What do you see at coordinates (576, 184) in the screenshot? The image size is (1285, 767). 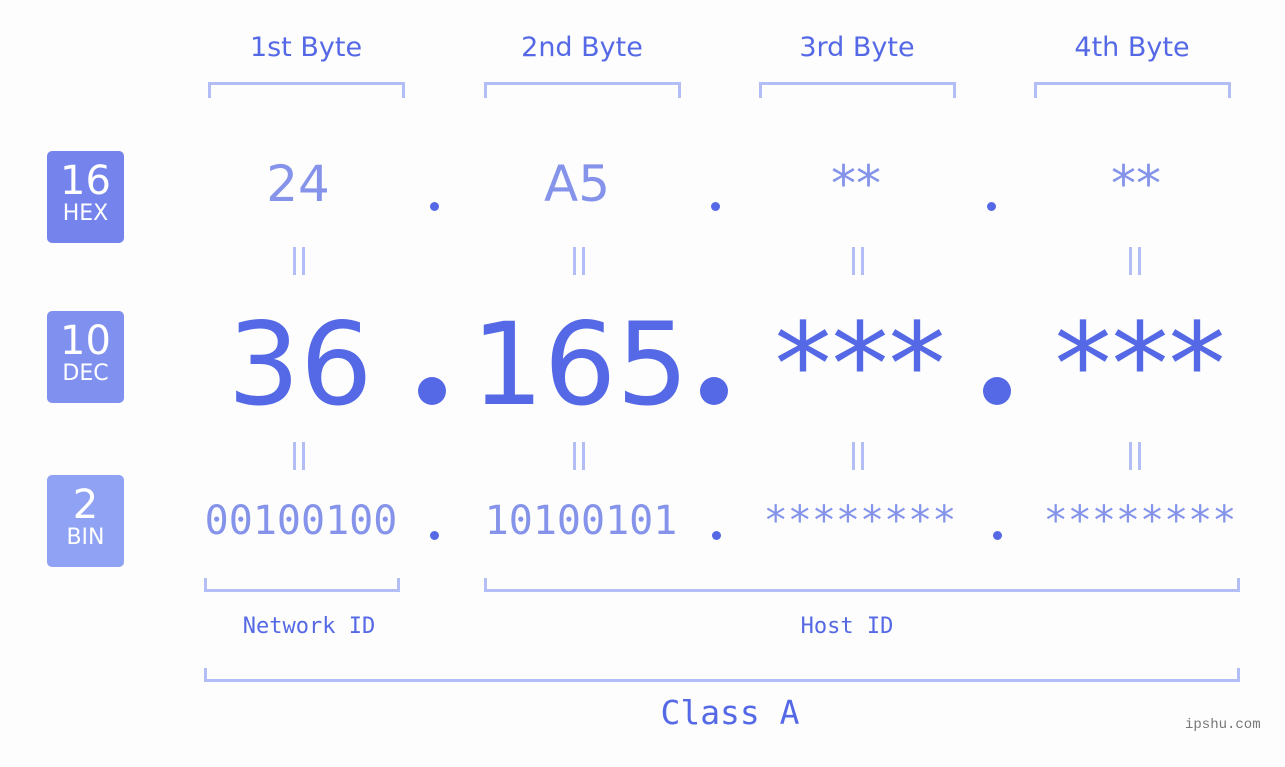 I see `hex-byte-2: A5` at bounding box center [576, 184].